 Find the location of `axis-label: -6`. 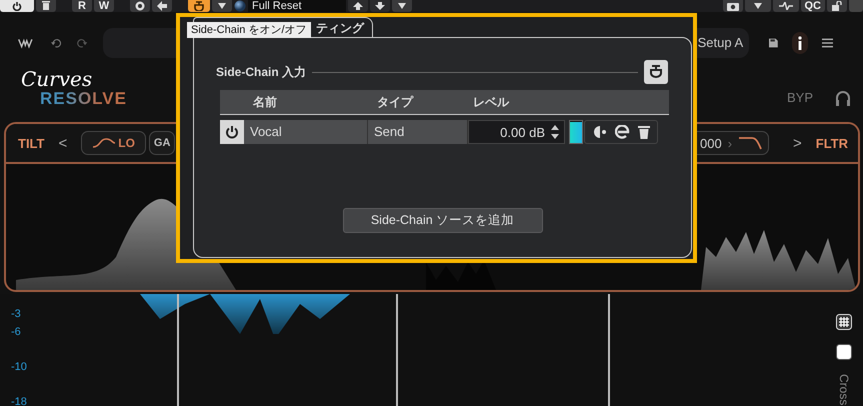

axis-label: -6 is located at coordinates (16, 332).